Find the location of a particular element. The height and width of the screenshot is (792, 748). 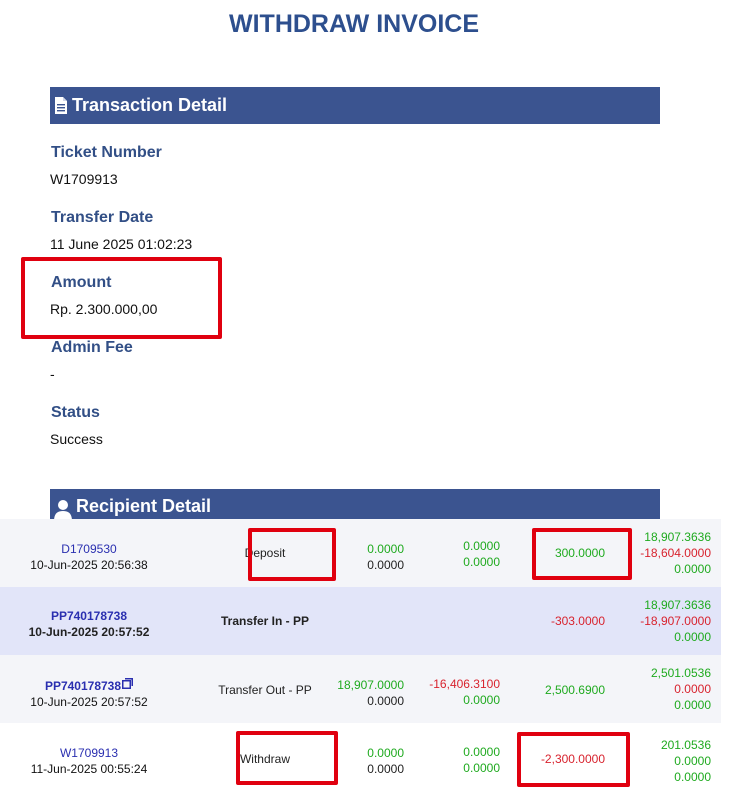

transaction-id-link: D1709530 is located at coordinates (89, 549).